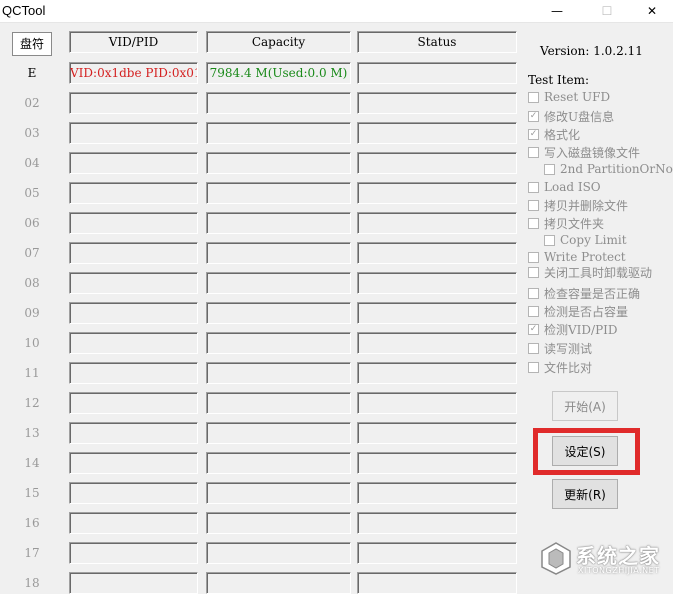 The width and height of the screenshot is (673, 594). I want to click on status-header: Status, so click(437, 42).